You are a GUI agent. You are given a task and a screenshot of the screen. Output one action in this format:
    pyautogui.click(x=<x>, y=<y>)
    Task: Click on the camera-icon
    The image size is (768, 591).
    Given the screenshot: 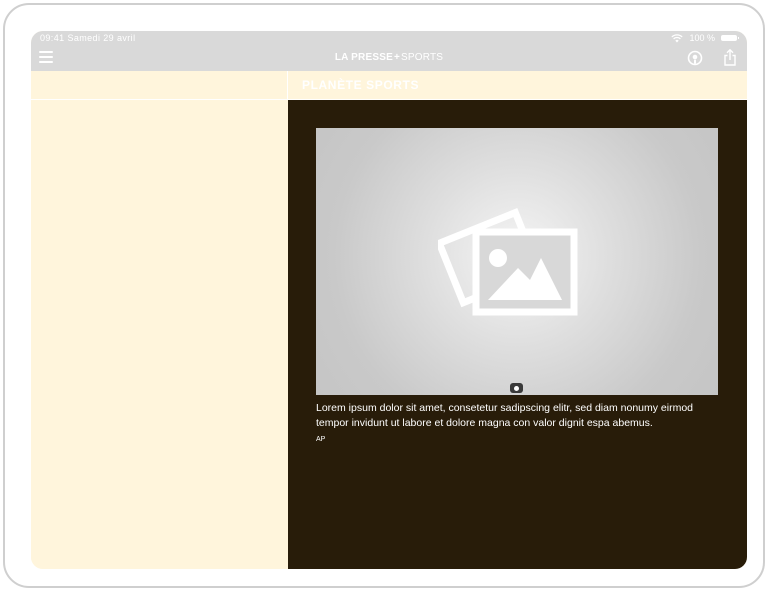 What is the action you would take?
    pyautogui.click(x=516, y=388)
    